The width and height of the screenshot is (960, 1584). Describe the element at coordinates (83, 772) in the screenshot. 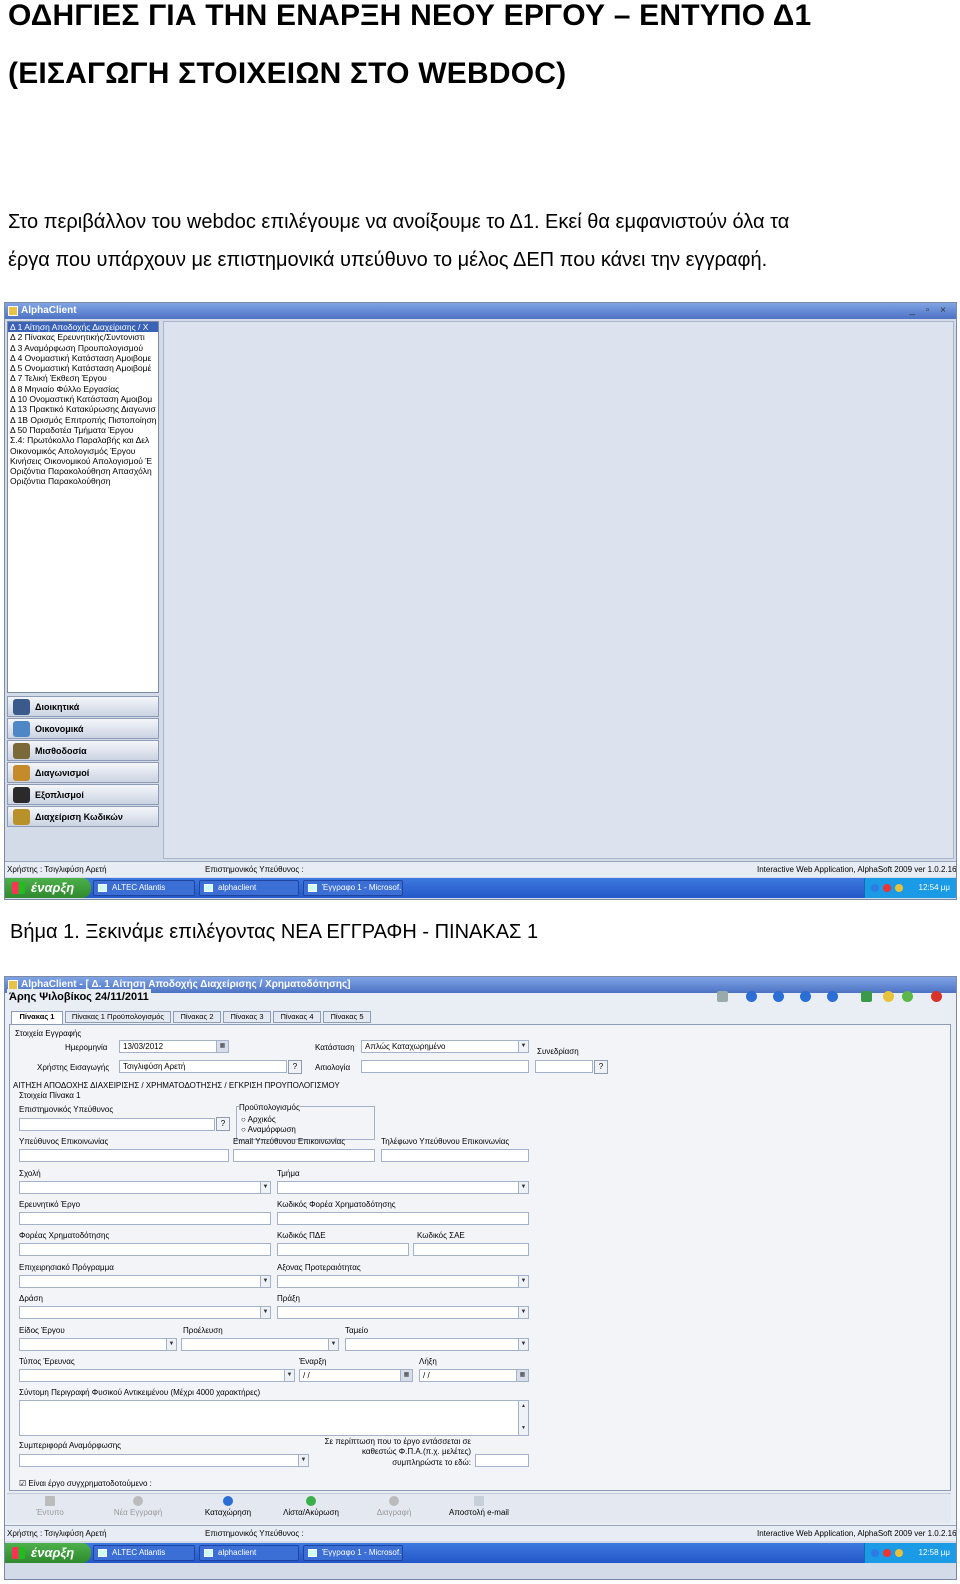

I see `nav-button-tenders: Διαγωνισμοί` at that location.